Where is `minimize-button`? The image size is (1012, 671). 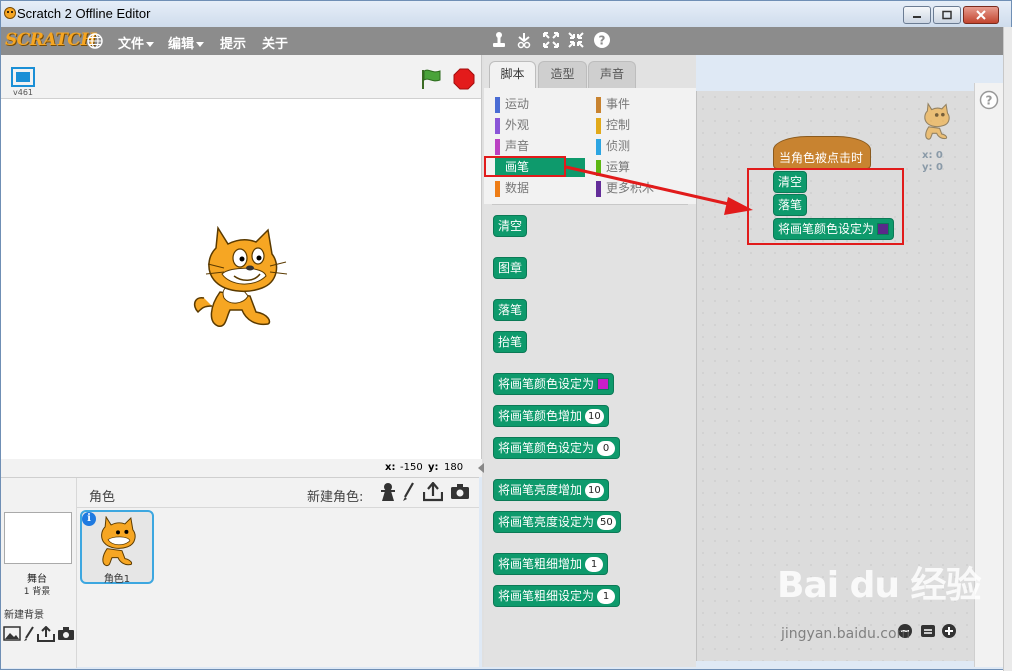
minimize-button is located at coordinates (917, 15).